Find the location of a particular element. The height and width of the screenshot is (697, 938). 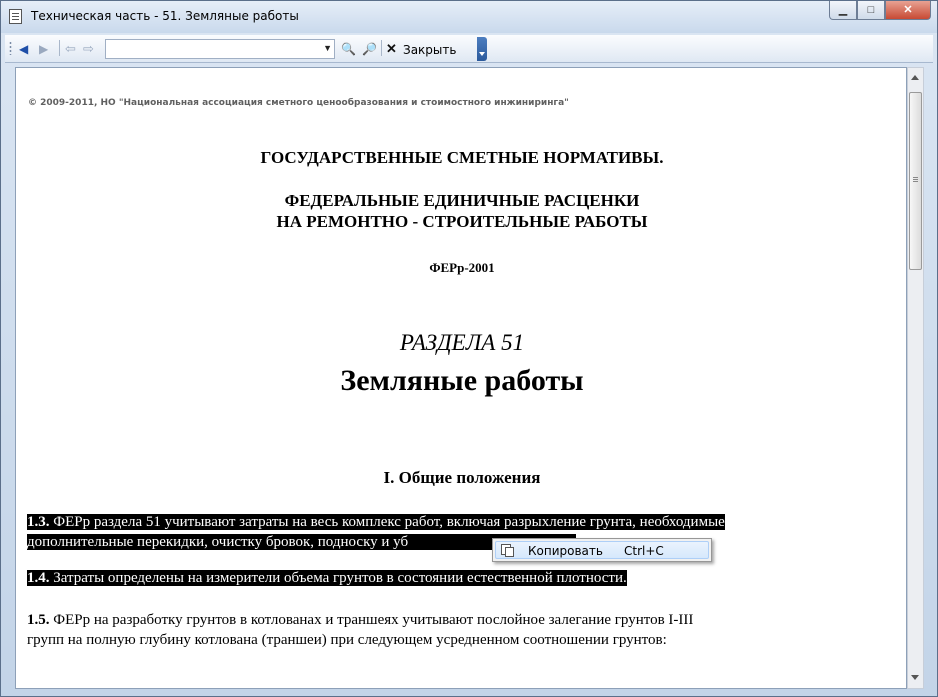

maximize-icon: □ is located at coordinates (871, 10).